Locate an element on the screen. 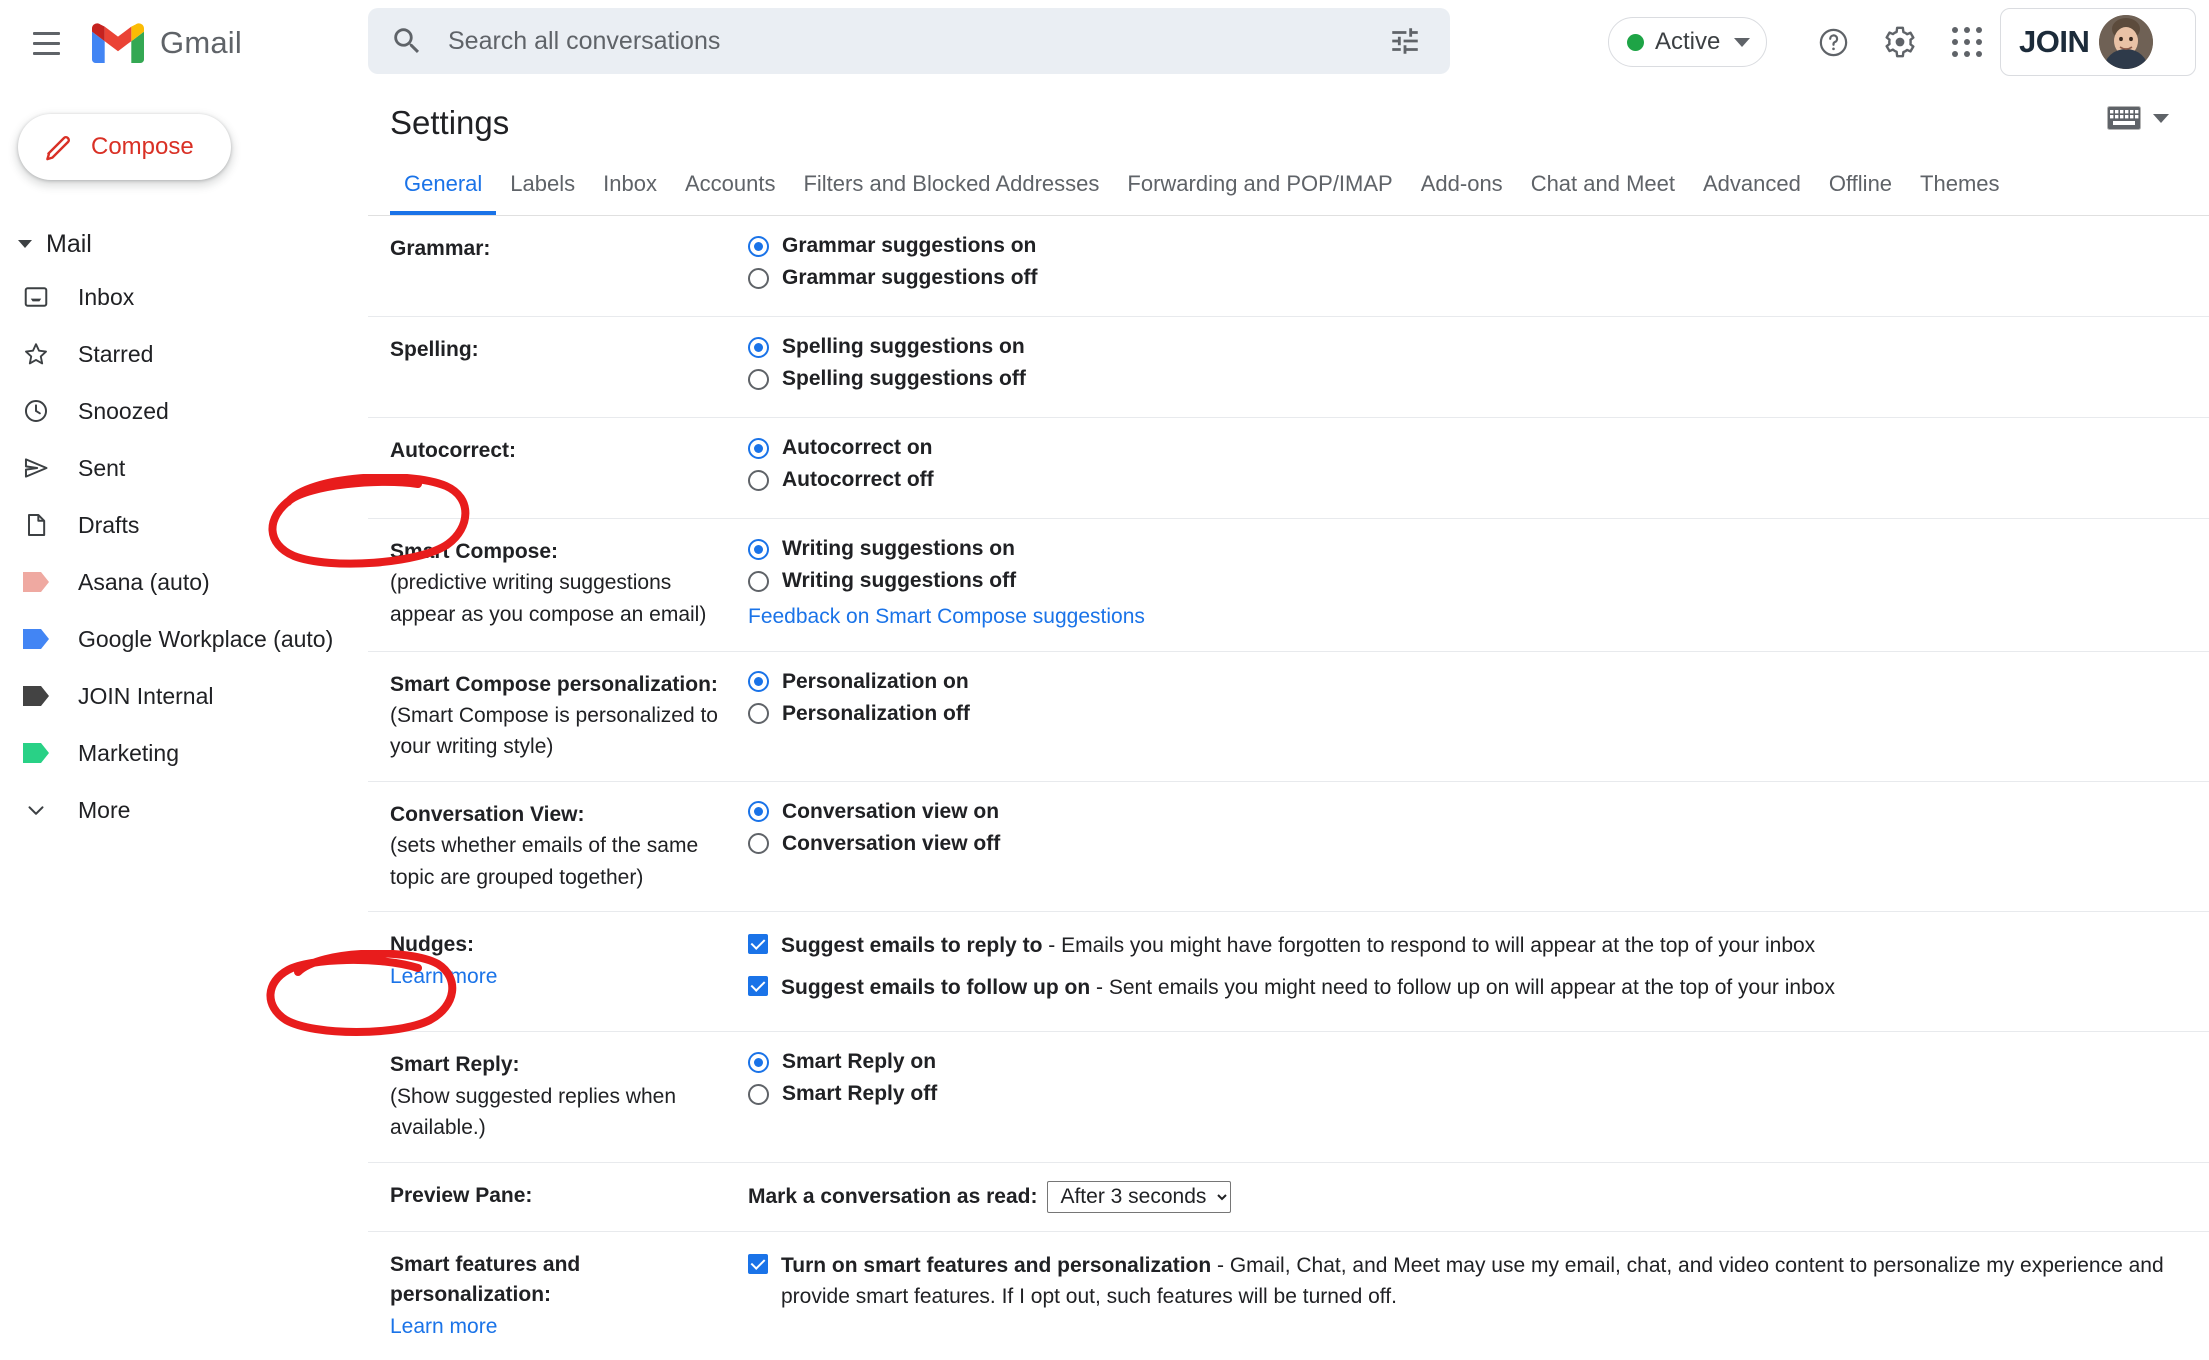 This screenshot has width=2209, height=1360. tab-chat-and-meet: Chat and Meet is located at coordinates (1603, 194).